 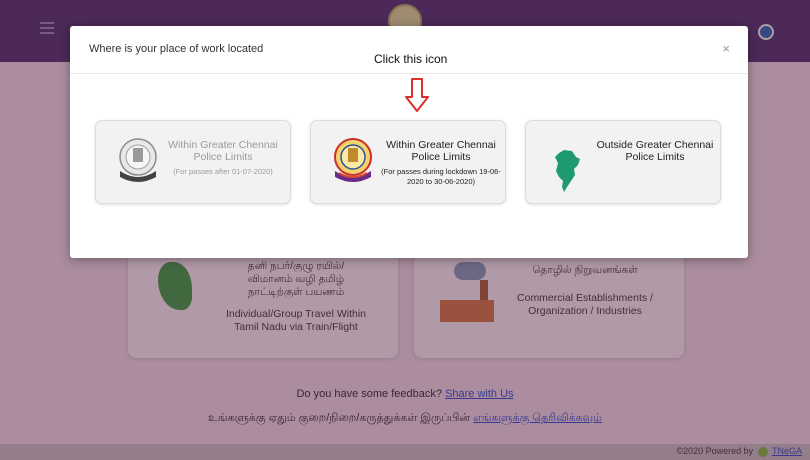 I want to click on option-text: Outside Greater Chennai Police Limits, so click(x=655, y=151).